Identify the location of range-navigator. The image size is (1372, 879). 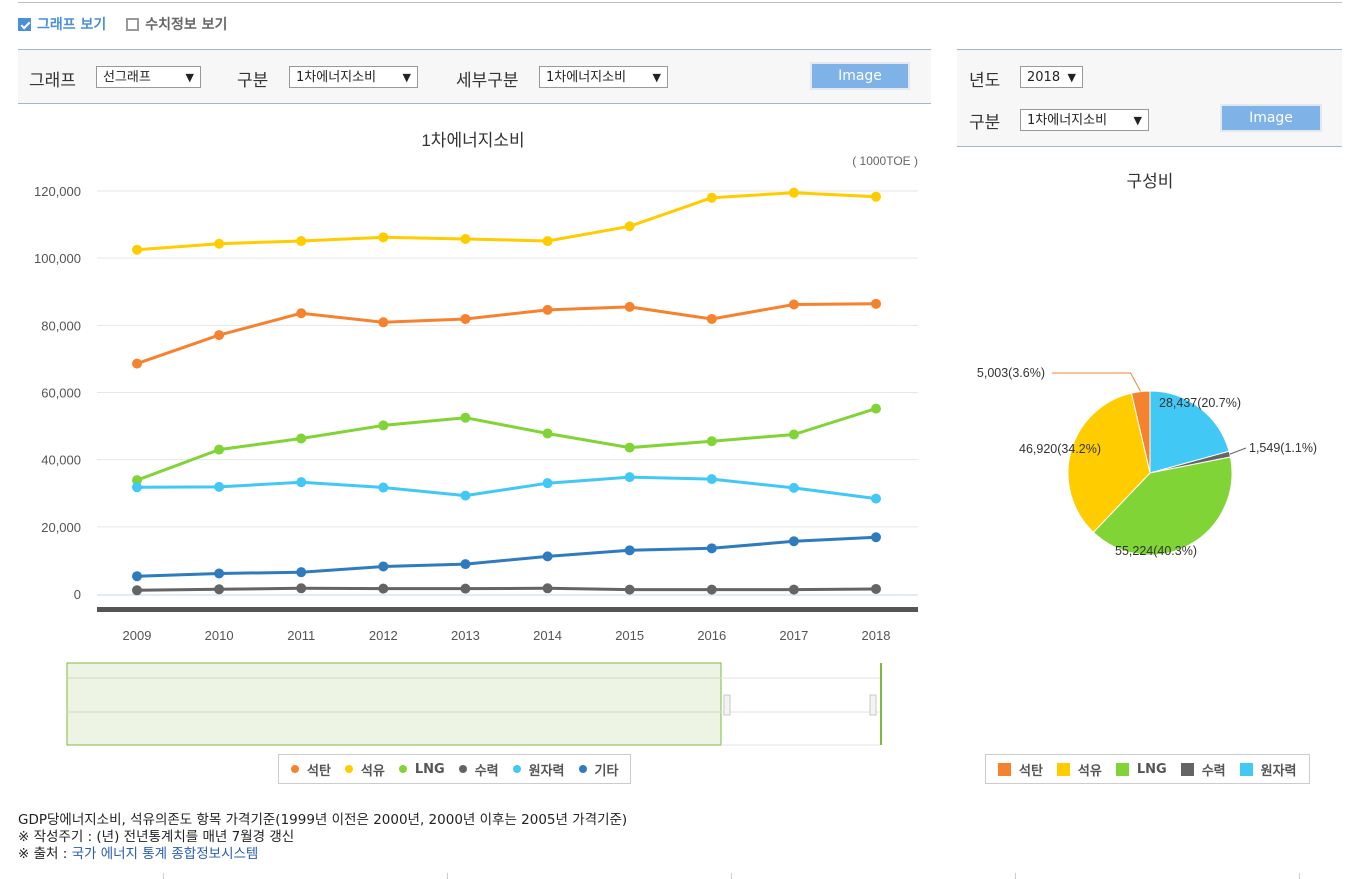
(475, 705).